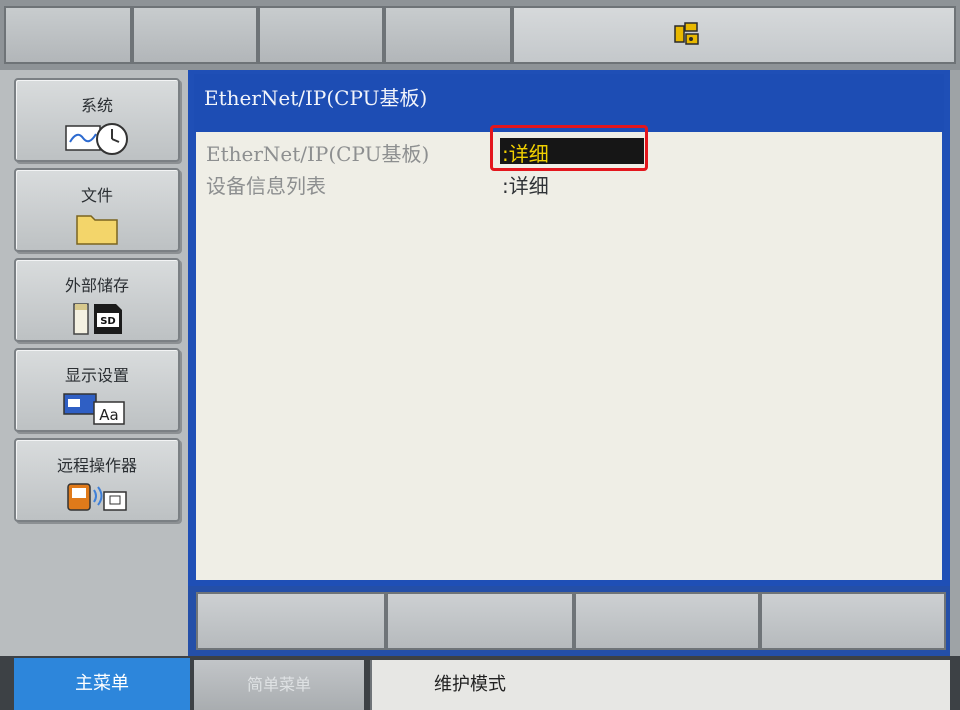 The height and width of the screenshot is (710, 960). What do you see at coordinates (279, 685) in the screenshot?
I see `simple-menu-button: 简单菜单` at bounding box center [279, 685].